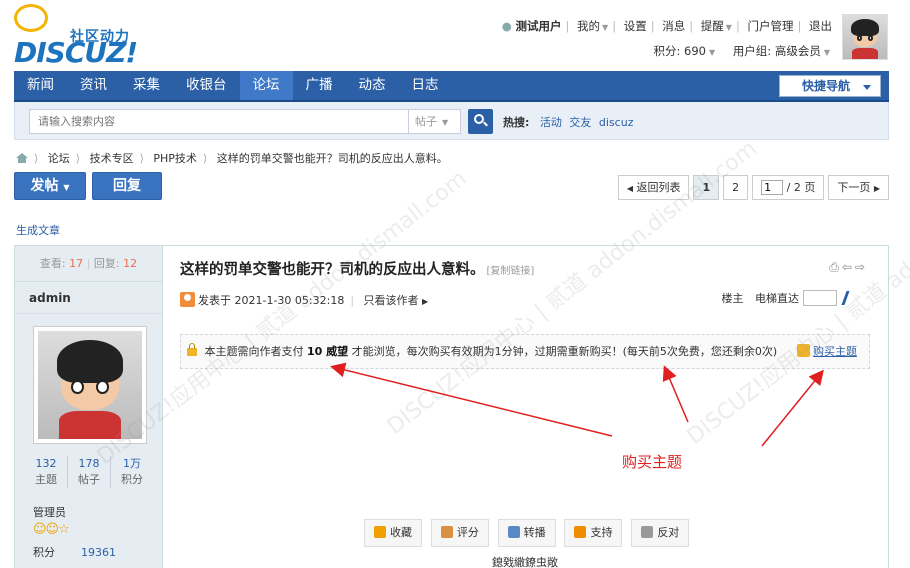 This screenshot has height=568, width=910. I want to click on hot-term: 活动, so click(551, 122).